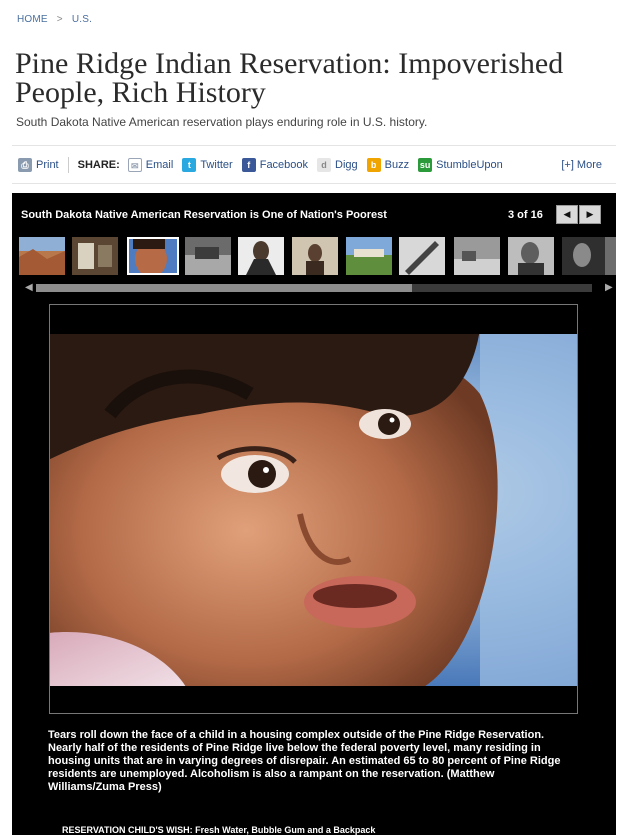 The image size is (627, 835). What do you see at coordinates (525, 215) in the screenshot?
I see `gallery-counter: 3 of 16` at bounding box center [525, 215].